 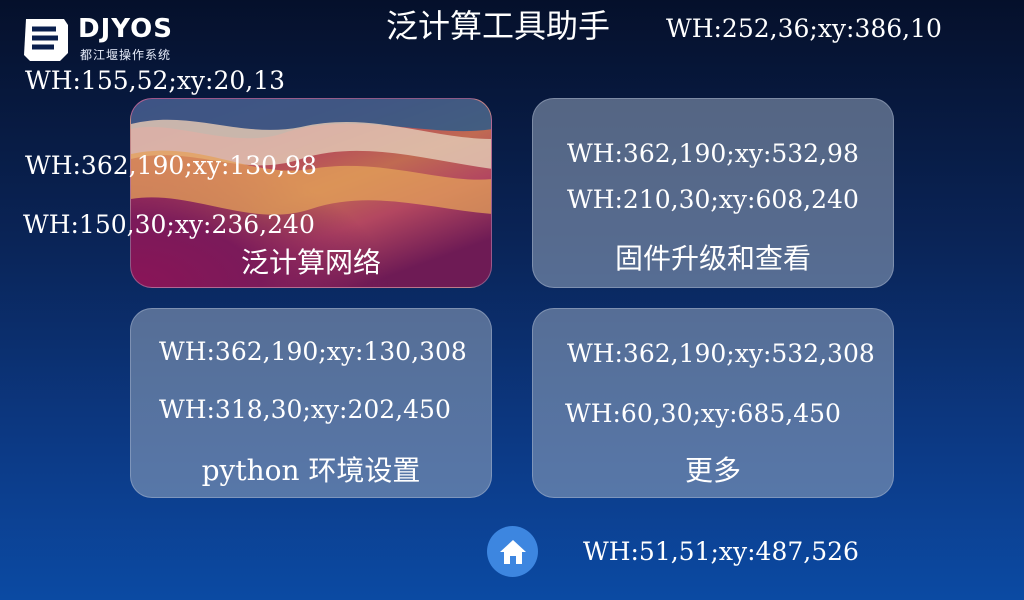 I want to click on card-label: 泛计算网络, so click(x=310, y=262).